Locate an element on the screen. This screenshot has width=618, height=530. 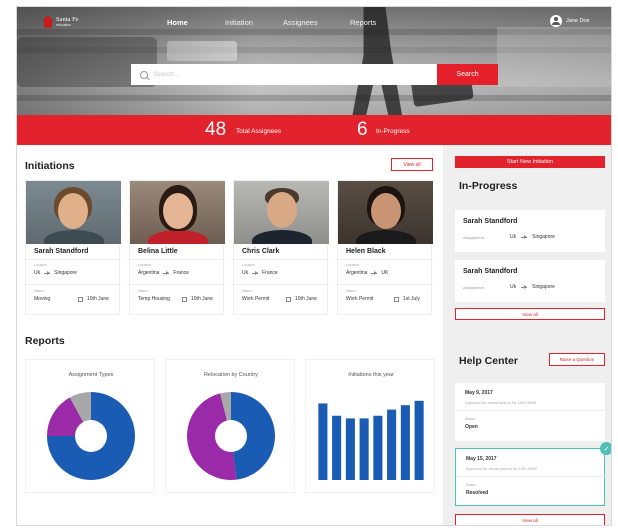
ticket-description: Approval for rental search for USD $500 is located at coordinates (501, 402).